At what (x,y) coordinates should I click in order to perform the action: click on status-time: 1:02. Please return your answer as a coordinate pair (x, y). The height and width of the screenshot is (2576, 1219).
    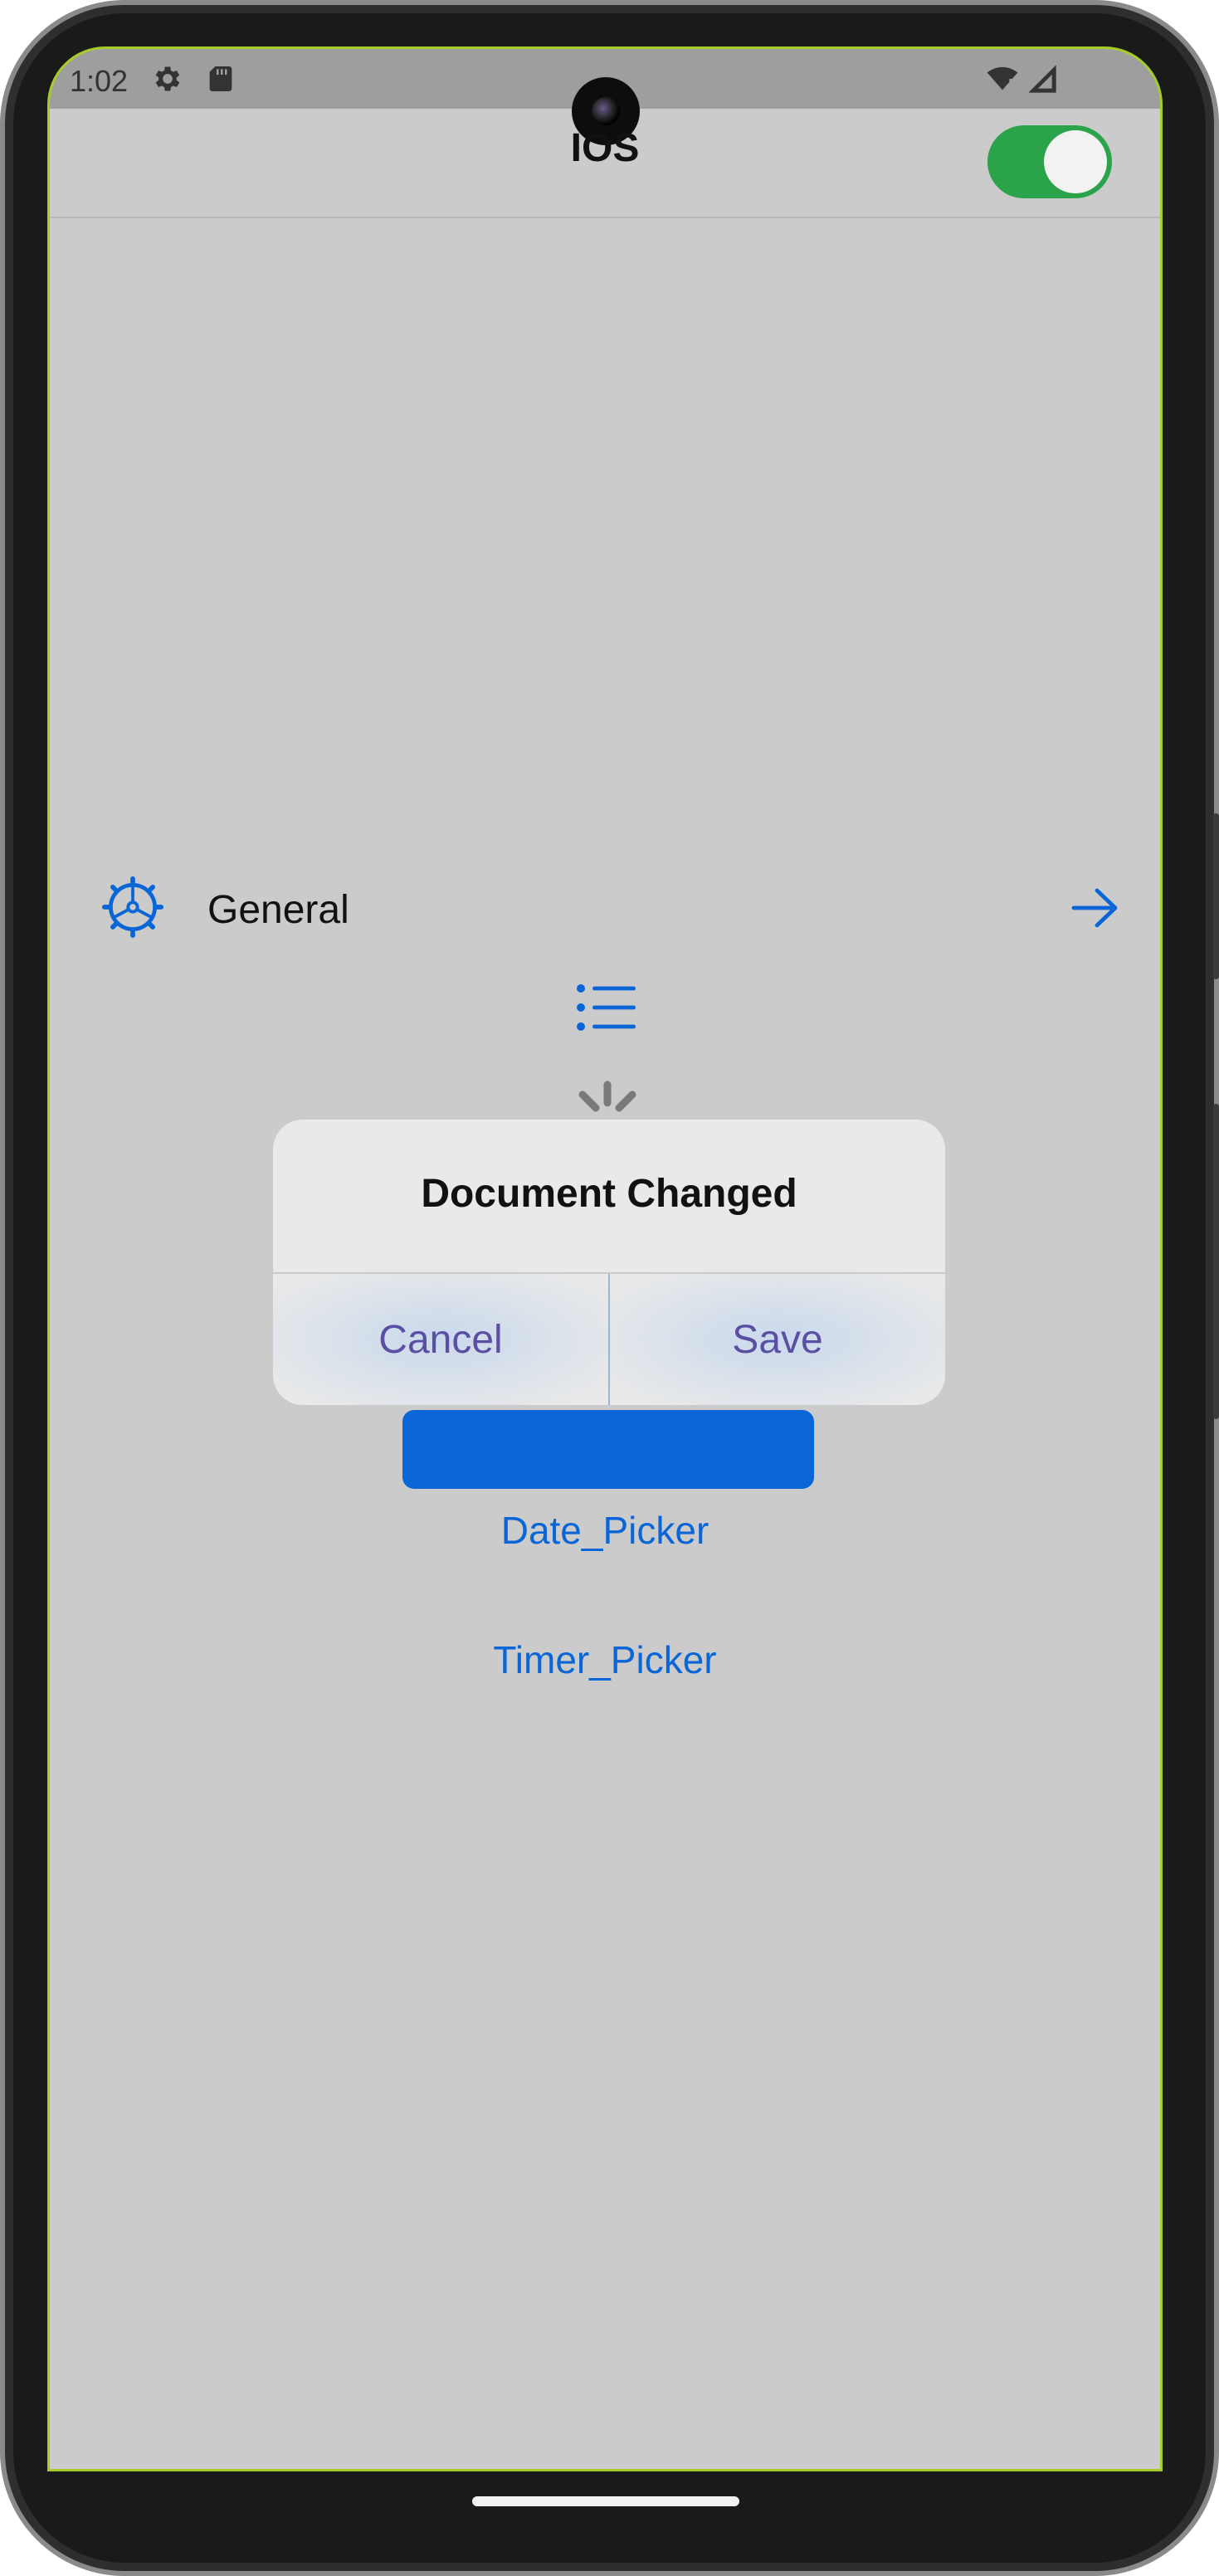
    Looking at the image, I should click on (100, 81).